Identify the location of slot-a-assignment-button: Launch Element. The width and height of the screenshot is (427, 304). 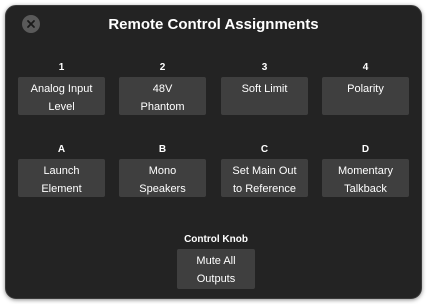
(61, 178).